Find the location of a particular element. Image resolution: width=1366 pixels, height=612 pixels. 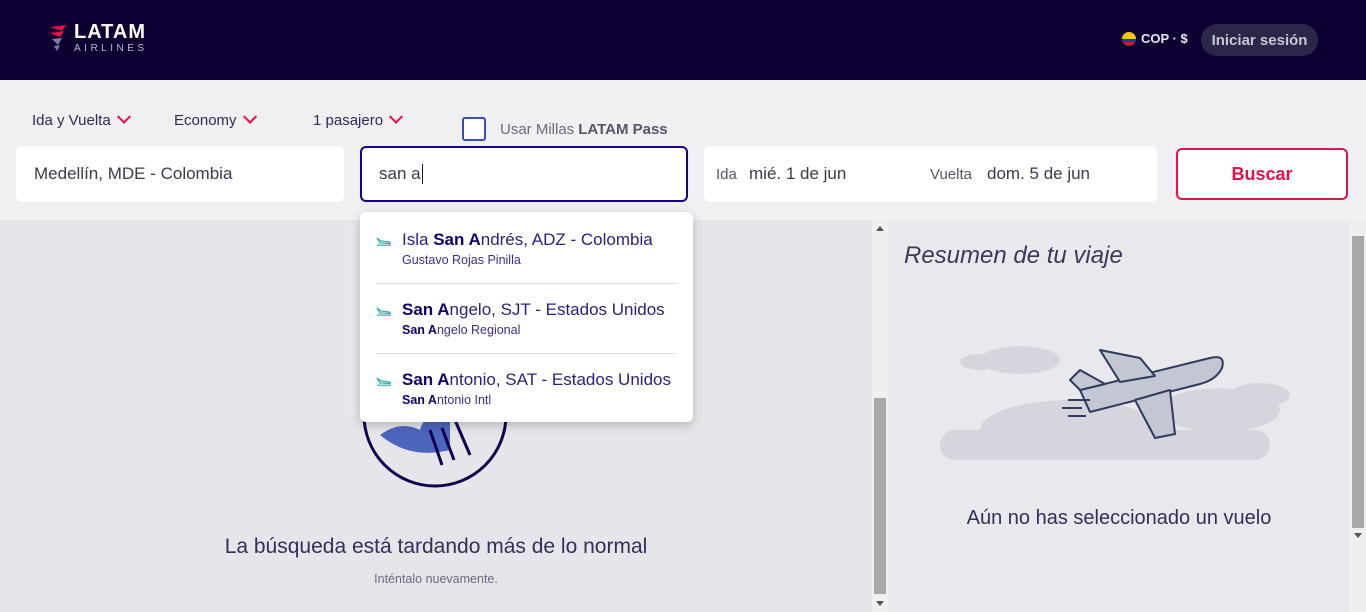

millas-label: Usar Millas is located at coordinates (537, 129).